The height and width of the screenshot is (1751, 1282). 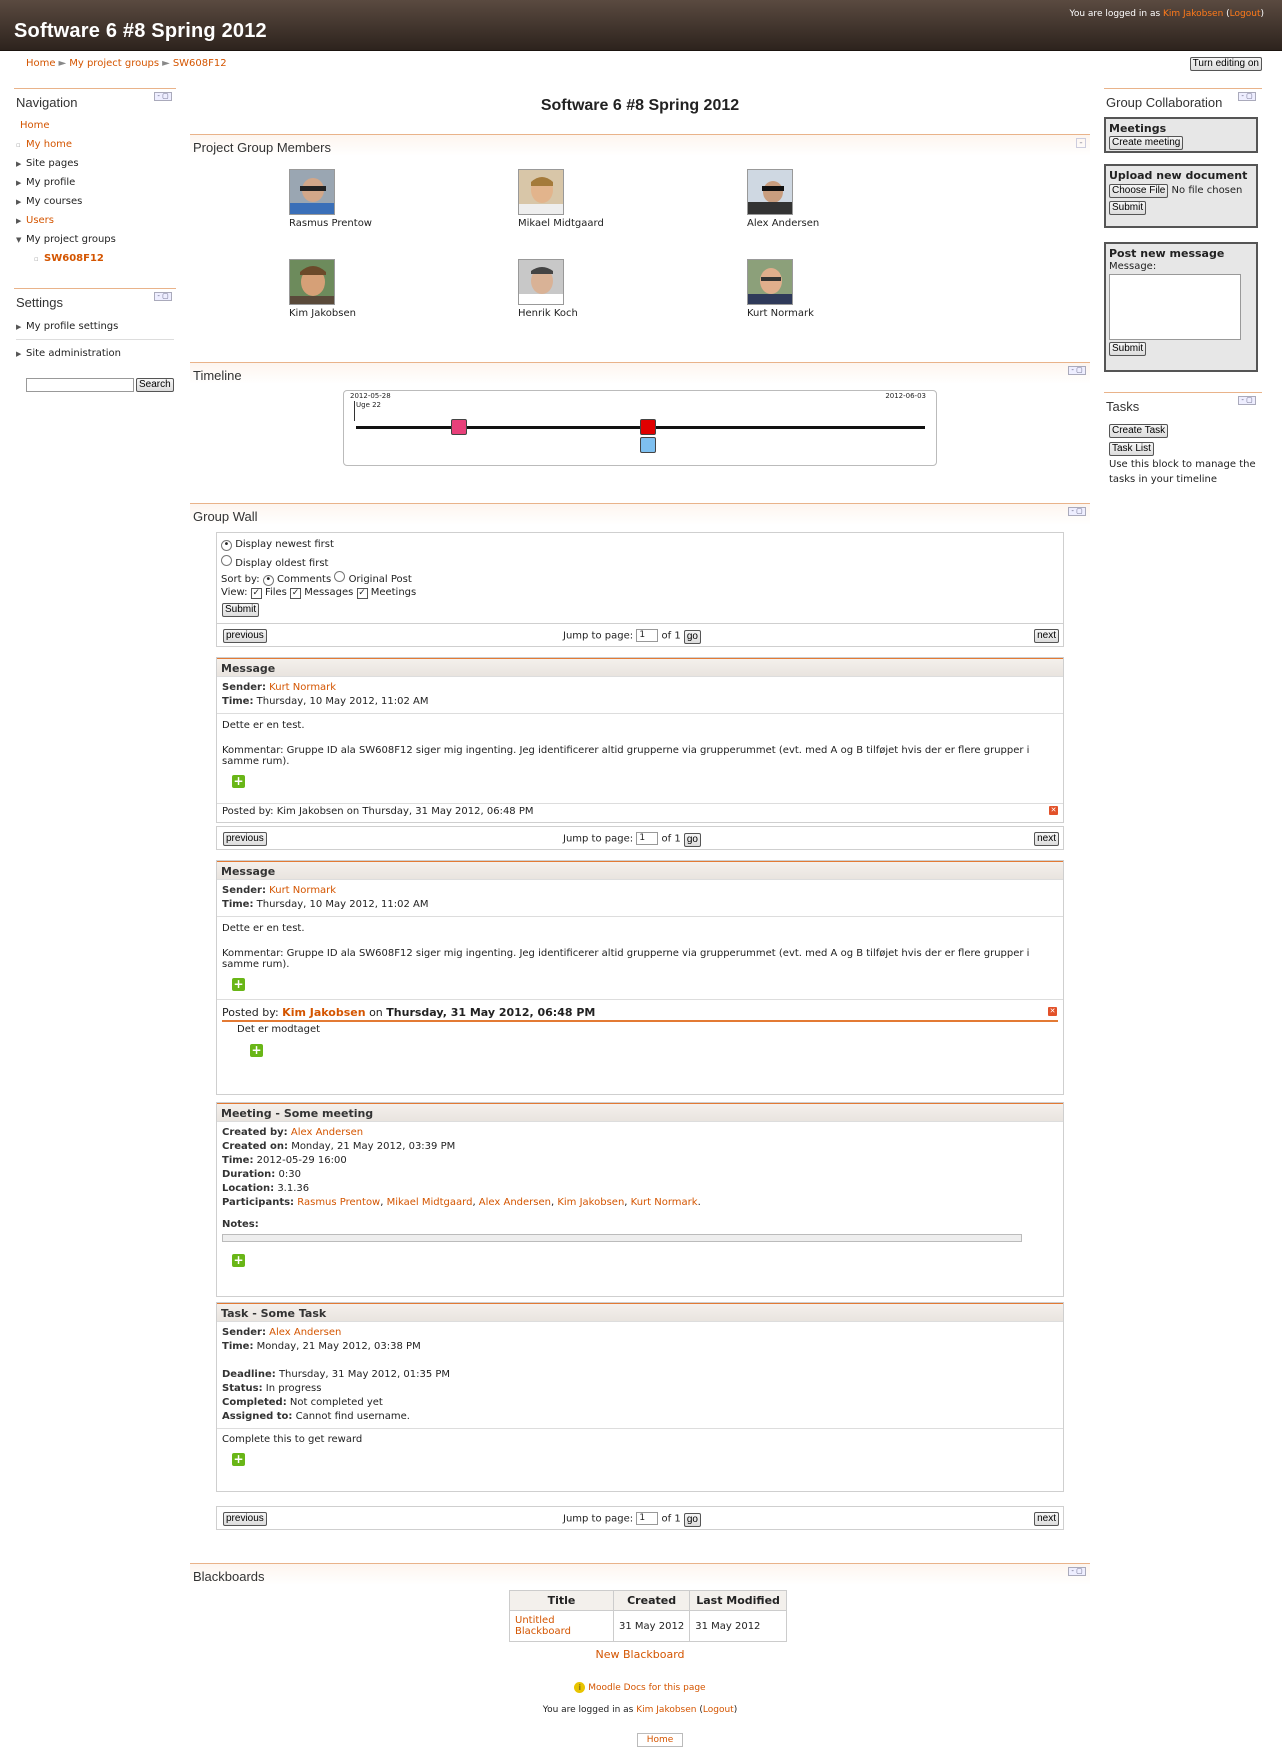 What do you see at coordinates (1128, 208) in the screenshot?
I see `upload-submit-button: Submit` at bounding box center [1128, 208].